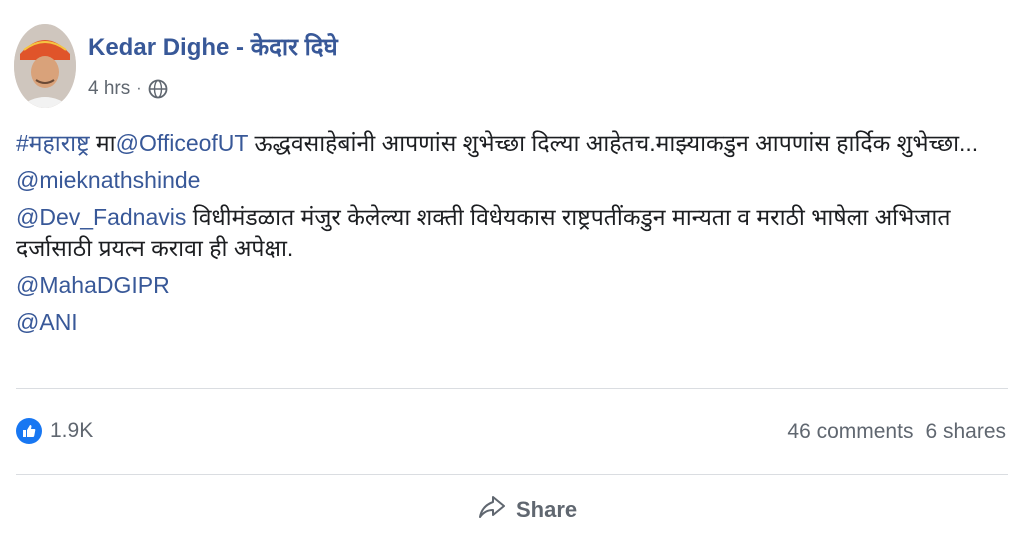  What do you see at coordinates (158, 89) in the screenshot?
I see `globe-icon` at bounding box center [158, 89].